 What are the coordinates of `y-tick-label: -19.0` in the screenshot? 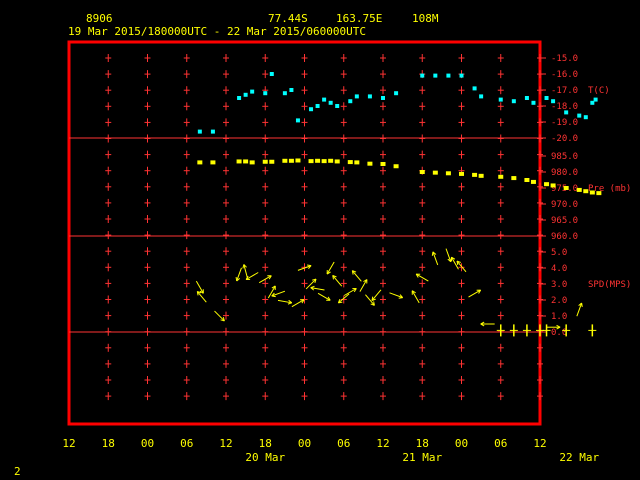 It's located at (564, 123).